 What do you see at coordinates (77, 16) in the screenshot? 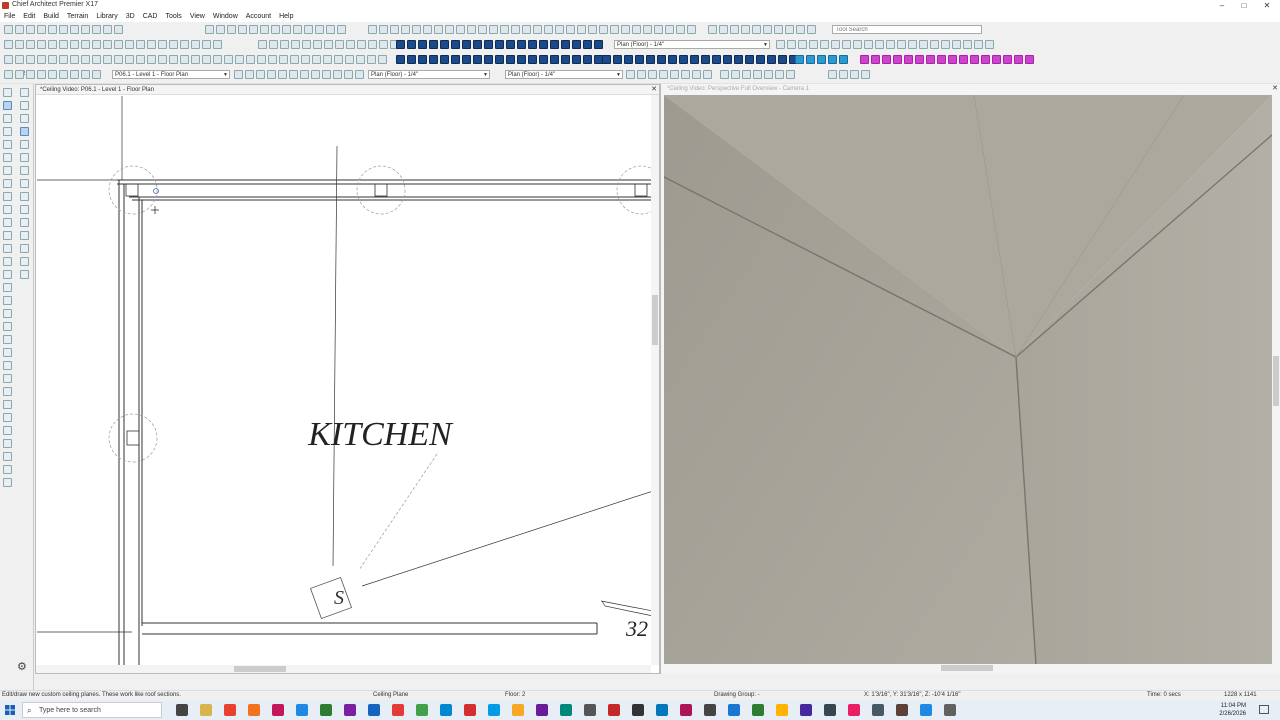
I see `menu-terrain: Terrain` at bounding box center [77, 16].